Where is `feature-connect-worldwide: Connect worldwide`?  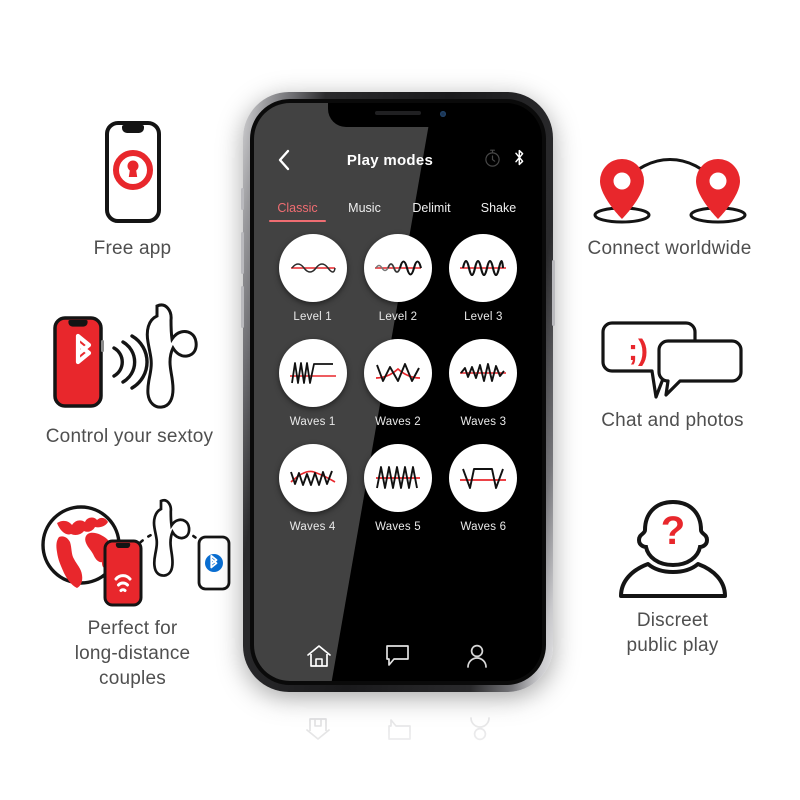
feature-connect-worldwide: Connect worldwide is located at coordinates (669, 200).